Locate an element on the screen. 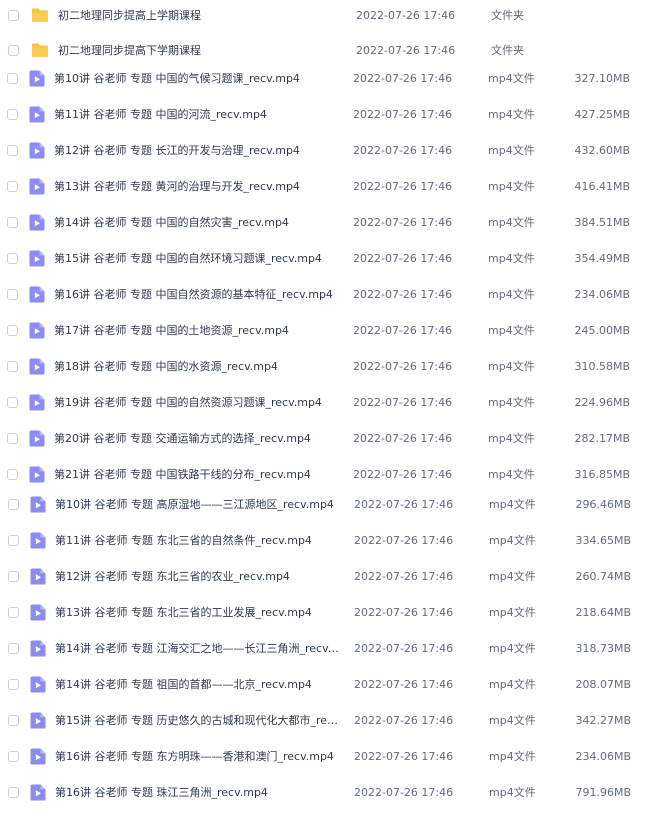 Image resolution: width=656 pixels, height=821 pixels. file-name: 第10讲 谷老师 专题 中国的气候习题课_recv.mp4 is located at coordinates (177, 79).